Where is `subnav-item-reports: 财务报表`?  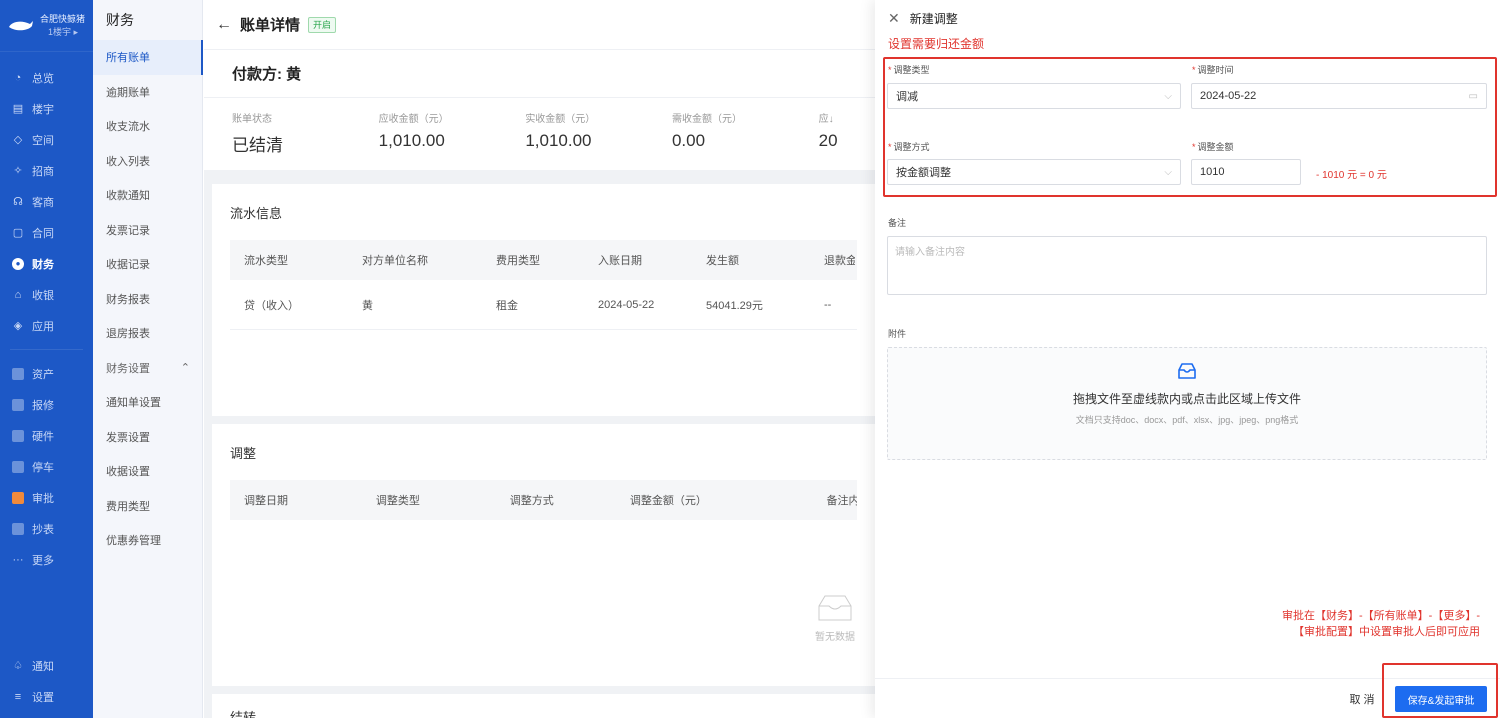
subnav-item-reports: 财务报表 is located at coordinates (147, 299).